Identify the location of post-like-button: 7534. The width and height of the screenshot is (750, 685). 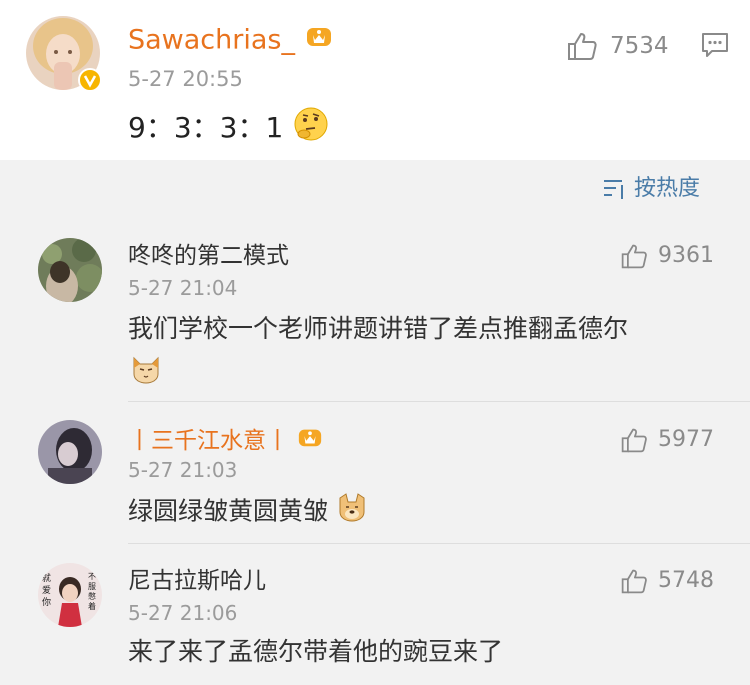
(621, 46).